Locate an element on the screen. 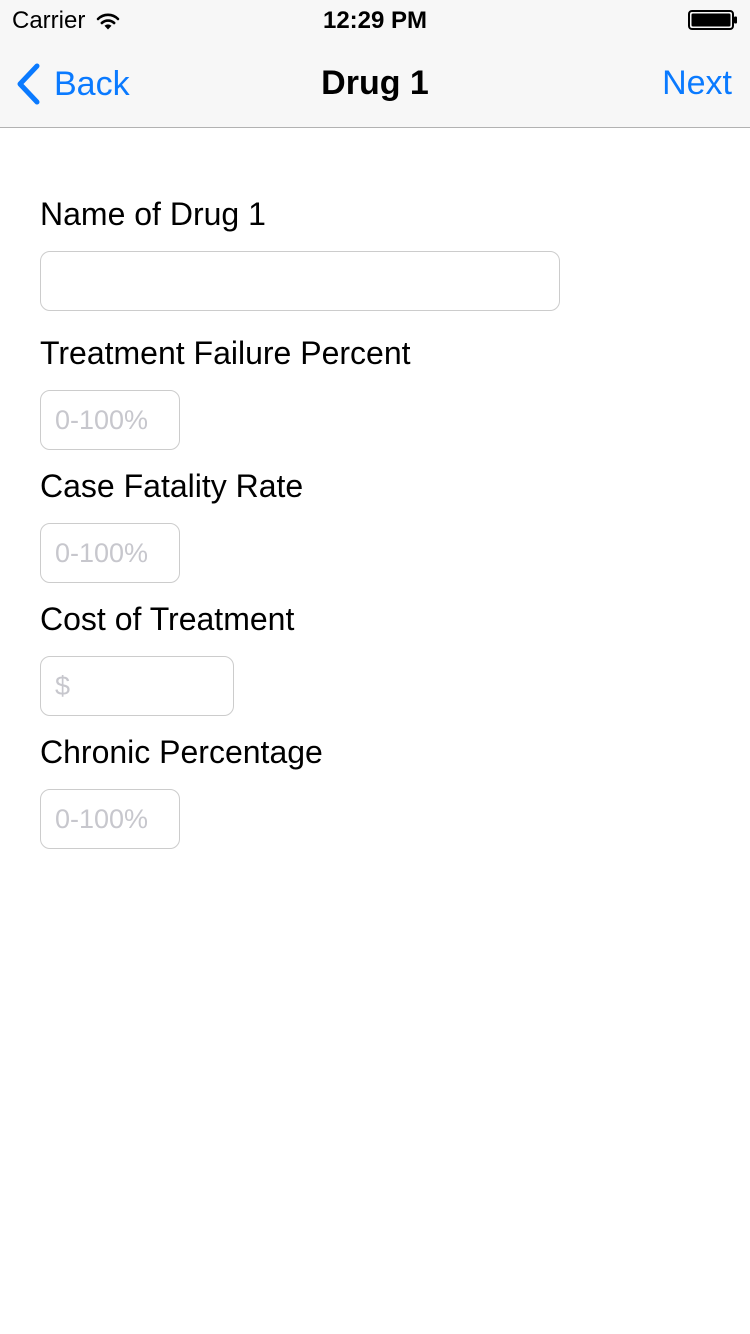  page-title: Drug 1 is located at coordinates (375, 83).